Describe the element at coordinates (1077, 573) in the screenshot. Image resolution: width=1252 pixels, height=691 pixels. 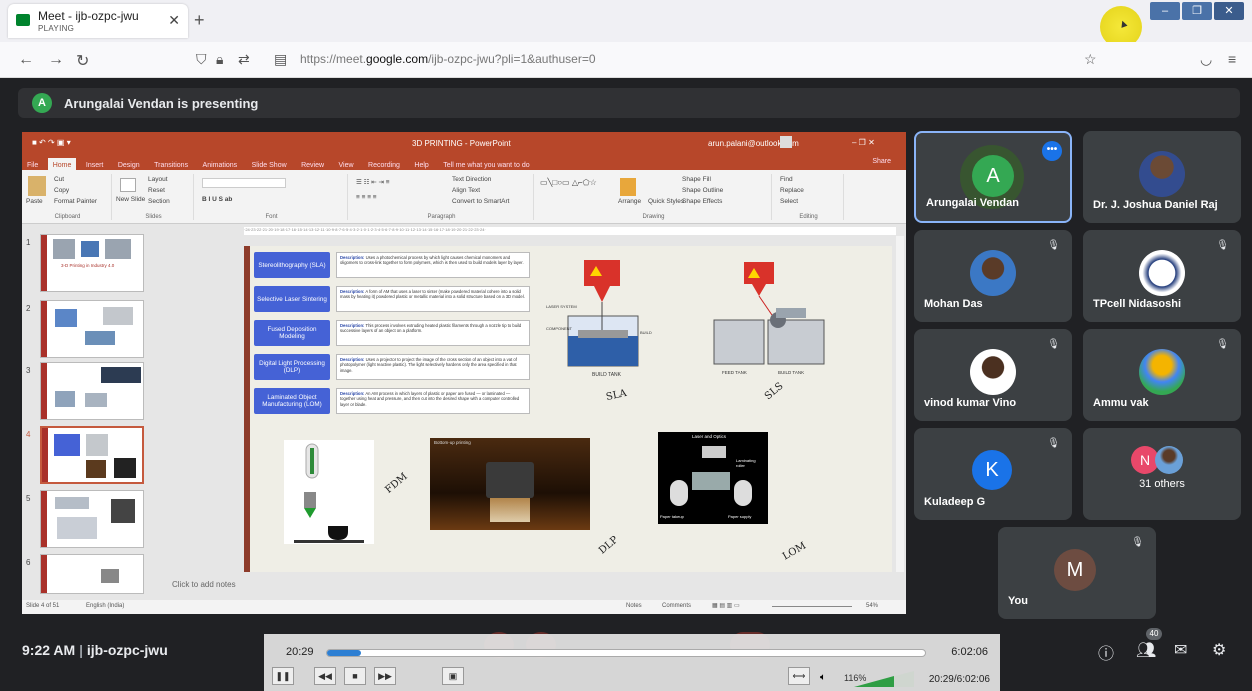
I see `participant-tile-you: M 🎙︎ You` at that location.